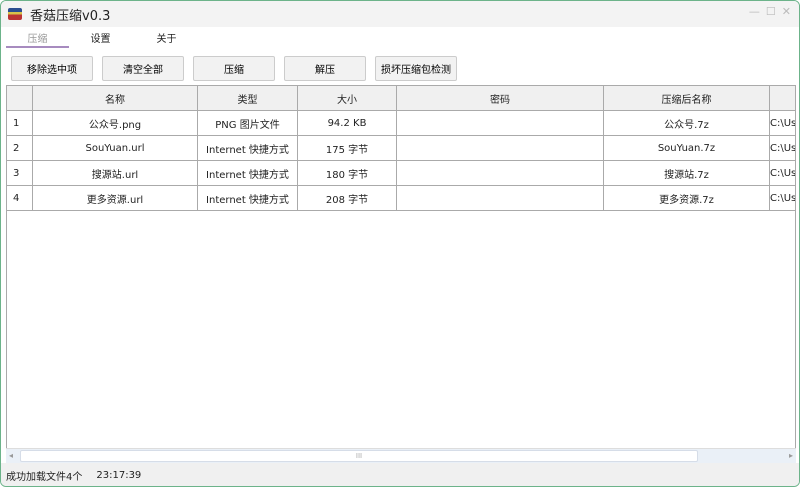  What do you see at coordinates (500, 98) in the screenshot?
I see `header-password: 密码` at bounding box center [500, 98].